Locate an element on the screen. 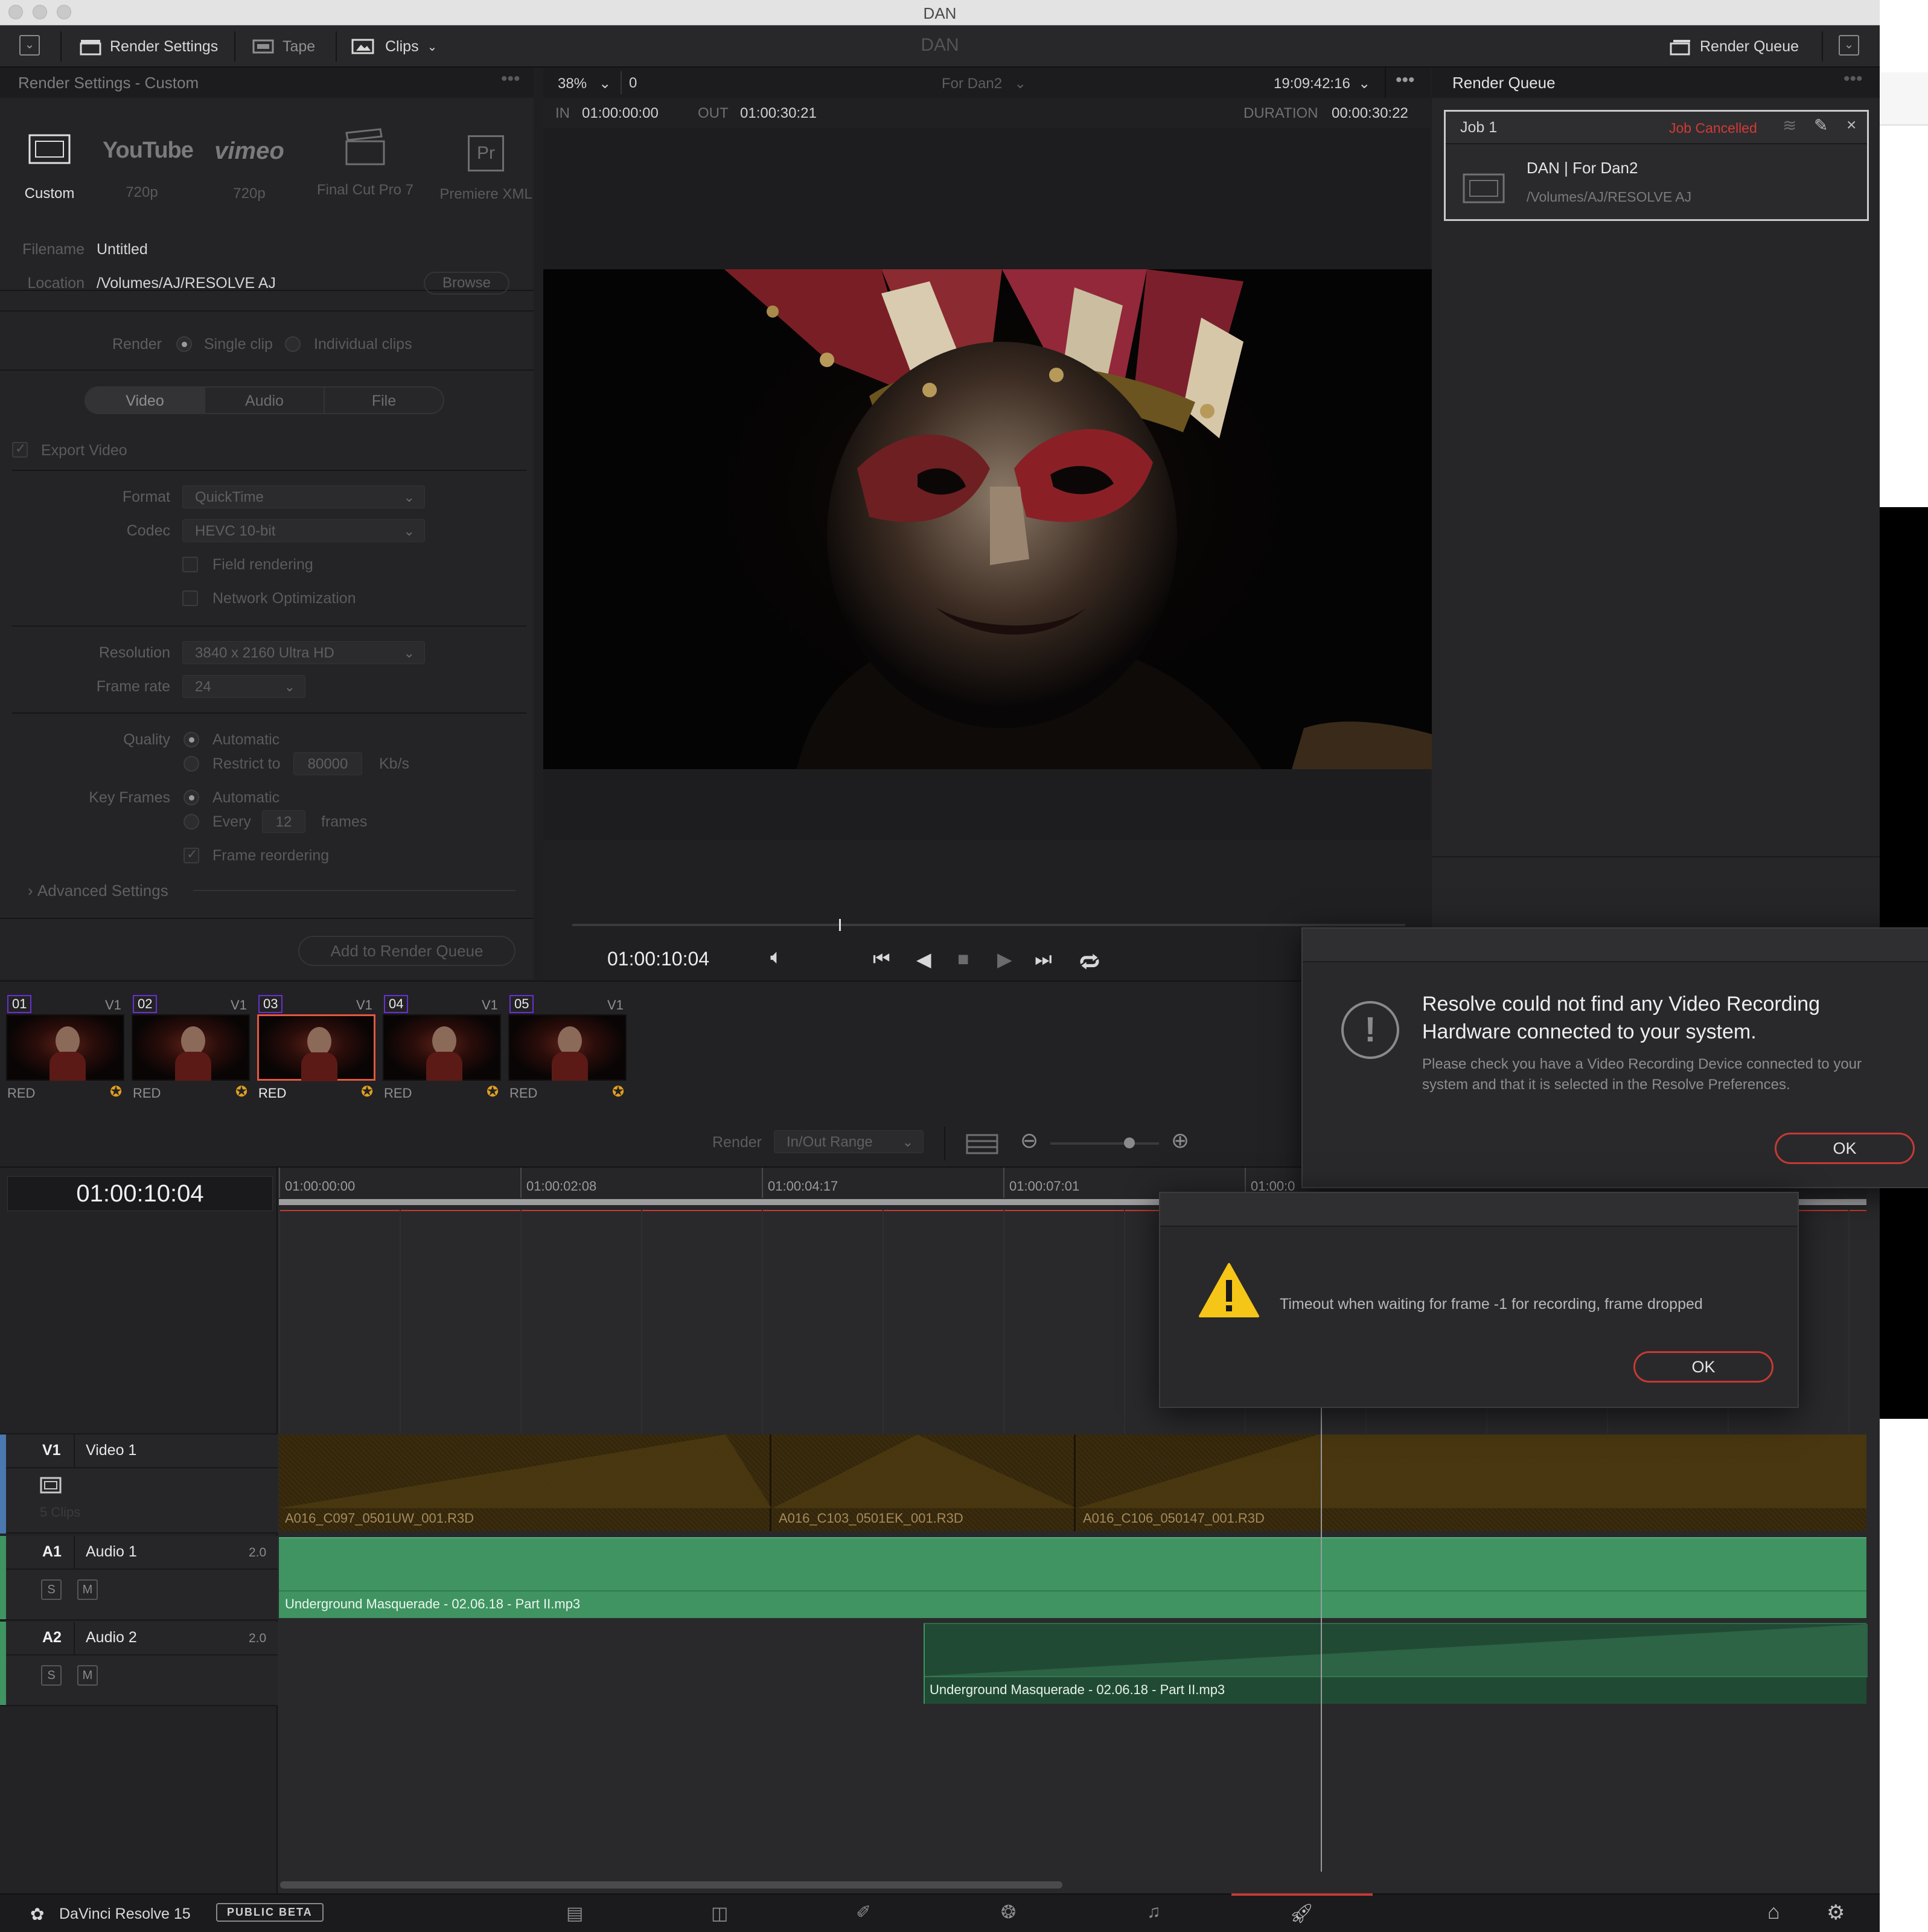 The image size is (1928, 1932). export-video-checkbox: ✓ is located at coordinates (20, 449).